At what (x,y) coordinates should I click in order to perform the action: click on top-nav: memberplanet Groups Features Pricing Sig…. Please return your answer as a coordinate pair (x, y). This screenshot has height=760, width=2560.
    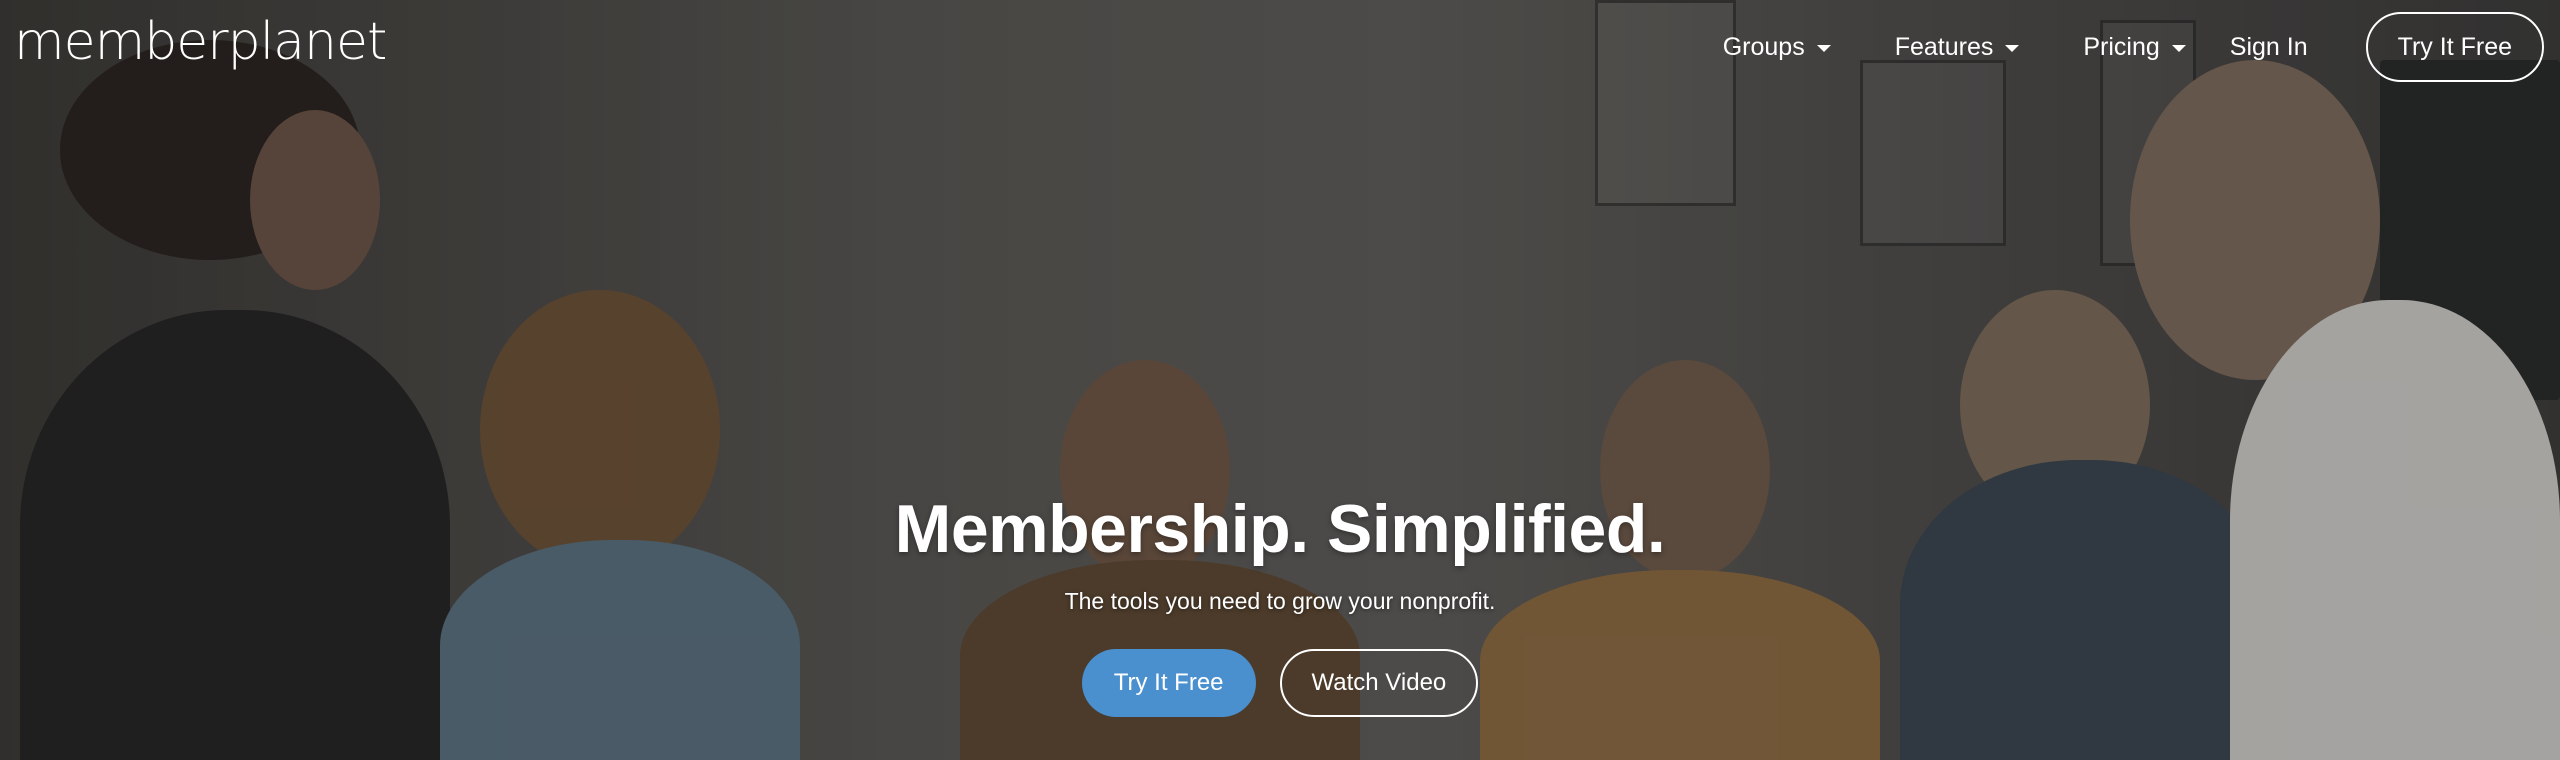
    Looking at the image, I should click on (1280, 46).